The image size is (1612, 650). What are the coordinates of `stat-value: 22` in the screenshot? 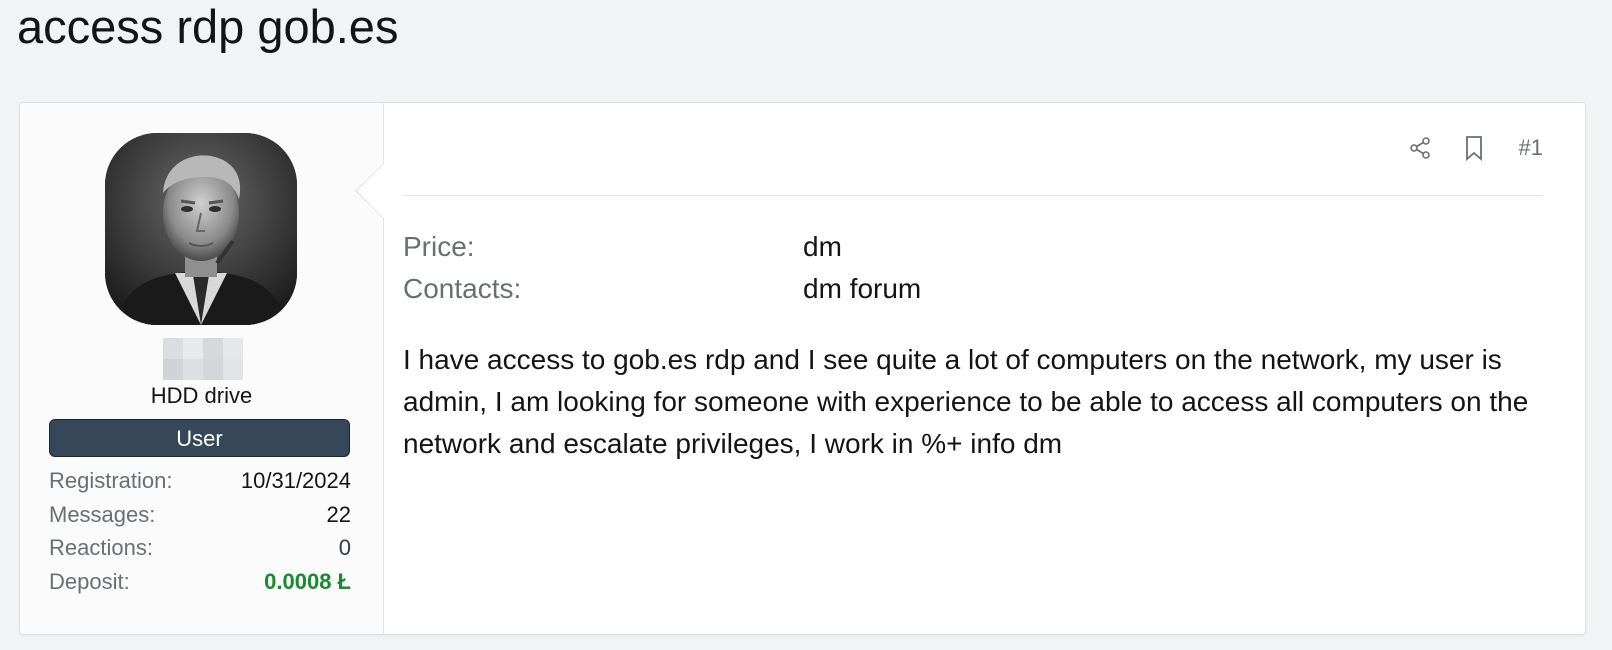 It's located at (339, 517).